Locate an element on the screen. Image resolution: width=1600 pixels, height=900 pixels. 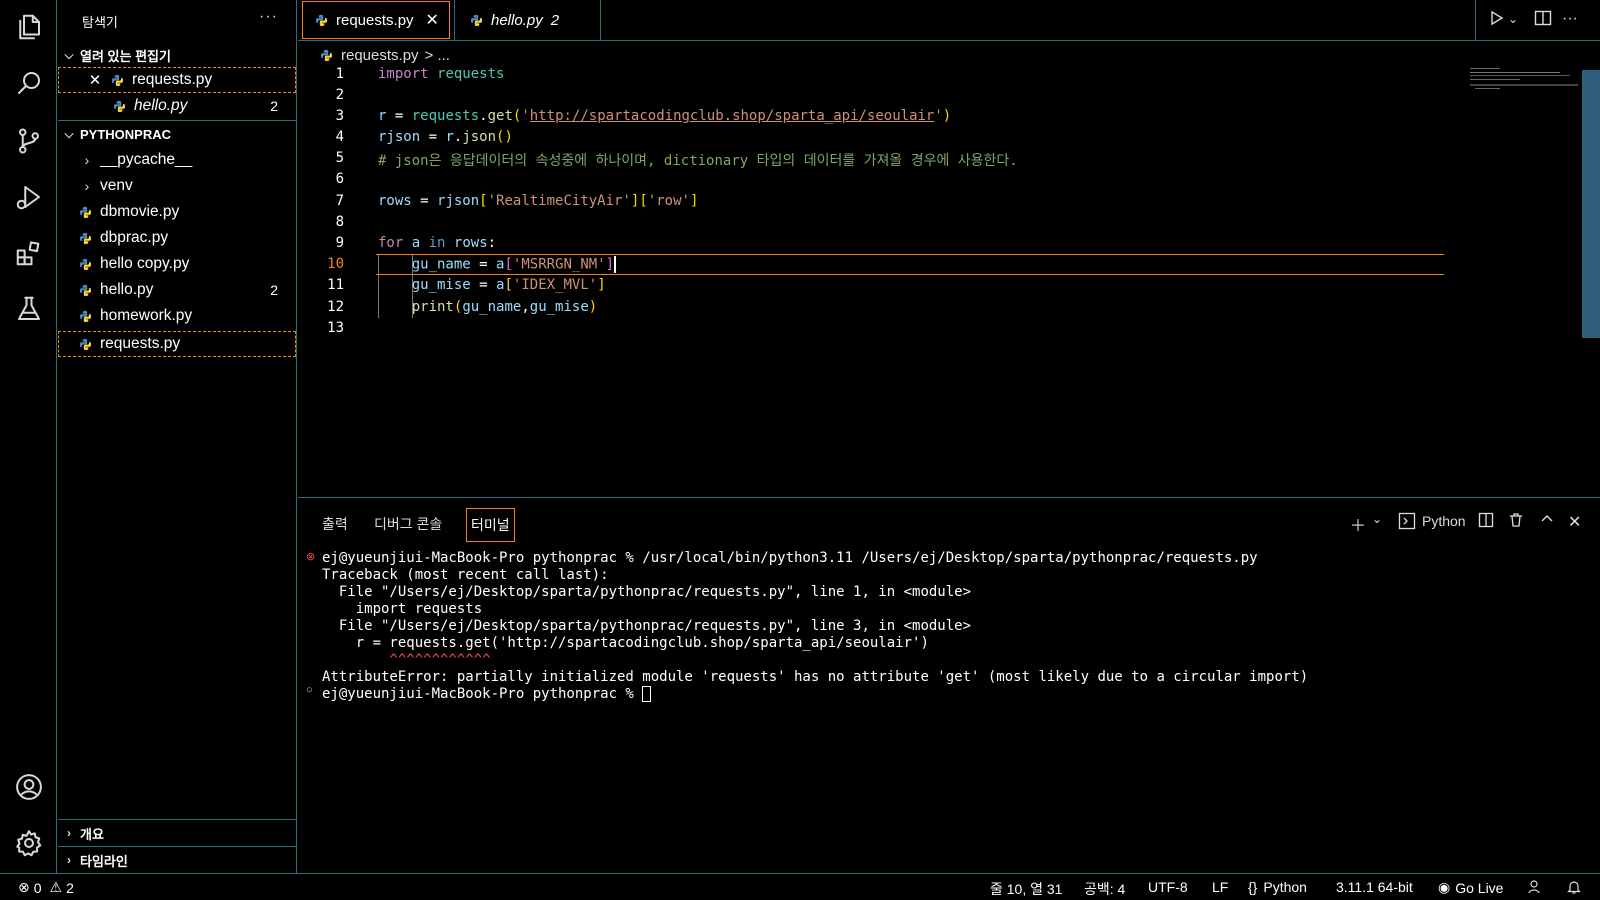
python-interpreter: 3.11.1 64-bit is located at coordinates (1374, 887).